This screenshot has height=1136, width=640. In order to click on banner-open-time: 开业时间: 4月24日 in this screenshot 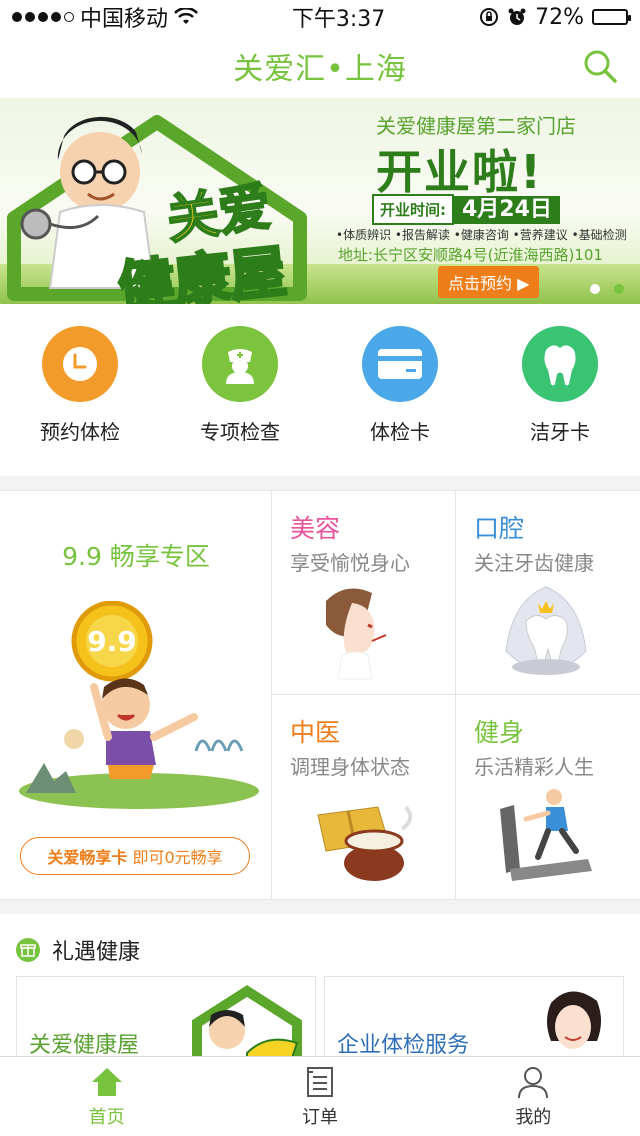, I will do `click(466, 209)`.